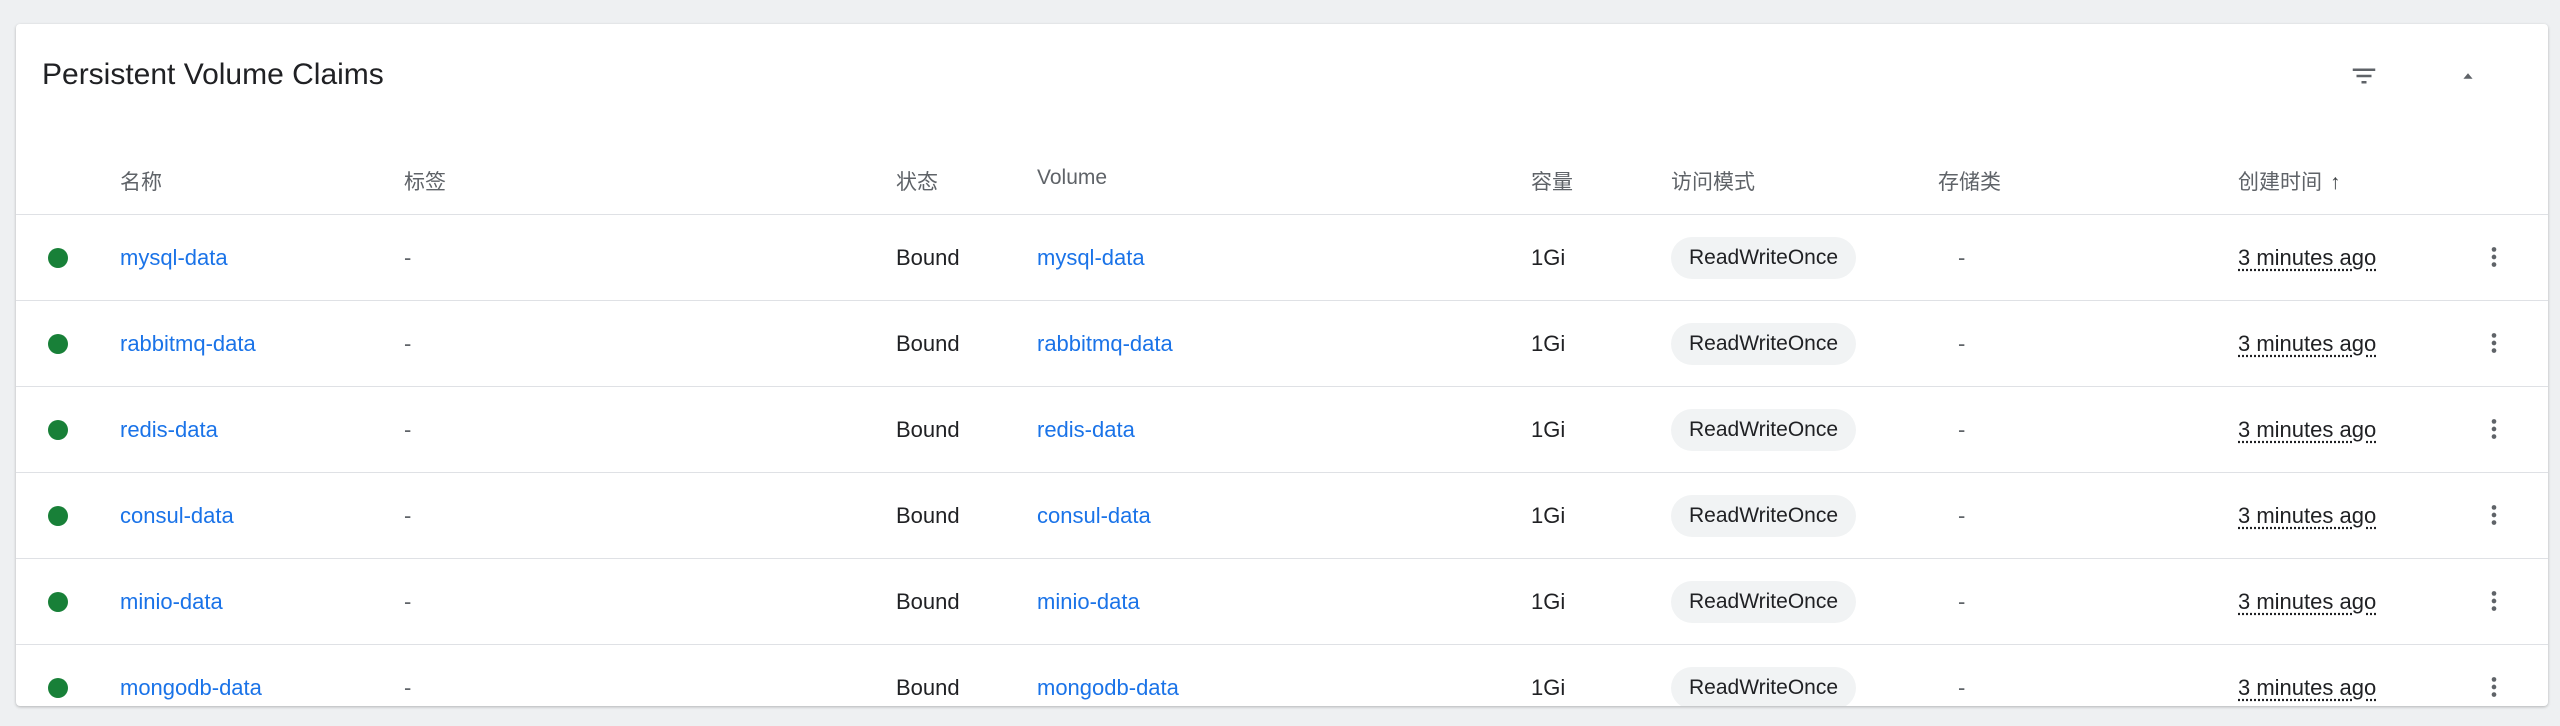 The height and width of the screenshot is (726, 2560). I want to click on arrow-drop-up-icon, so click(2468, 76).